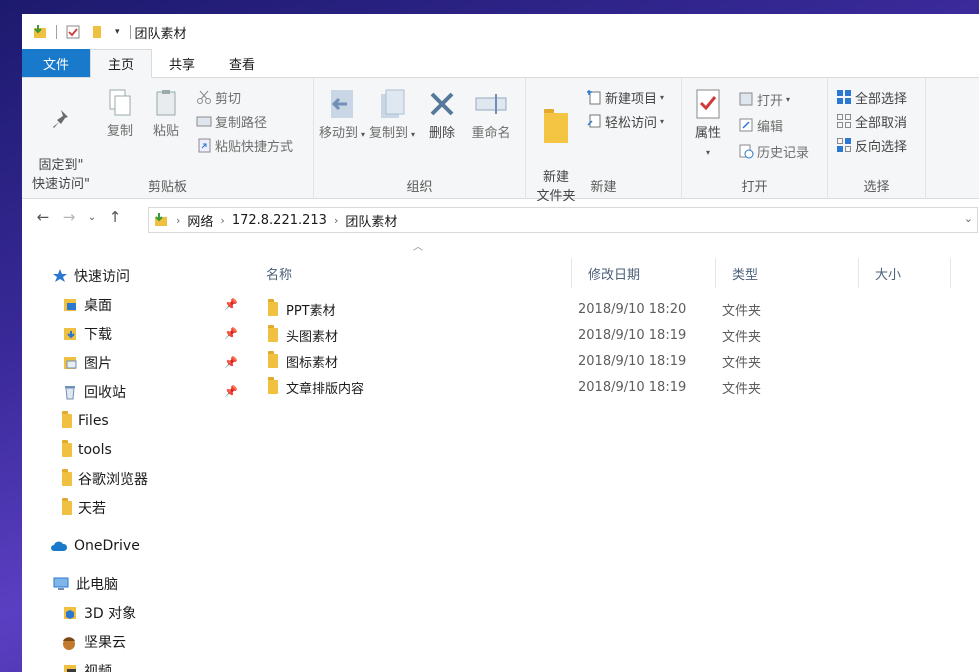 The height and width of the screenshot is (672, 979). What do you see at coordinates (94, 392) in the screenshot?
I see `nav-item-recycle-bin: 回收站` at bounding box center [94, 392].